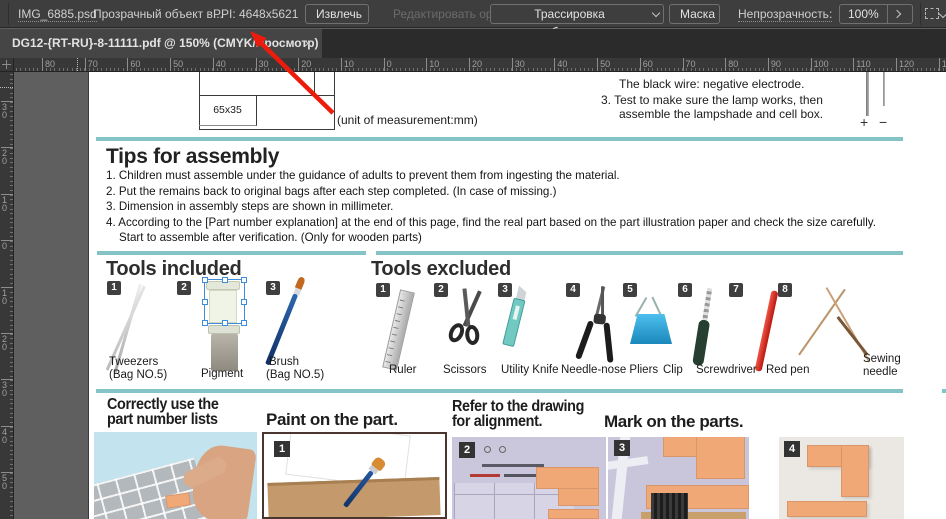 The image size is (946, 519). I want to click on opacity-label-text: Непрозрачность:, so click(785, 14).